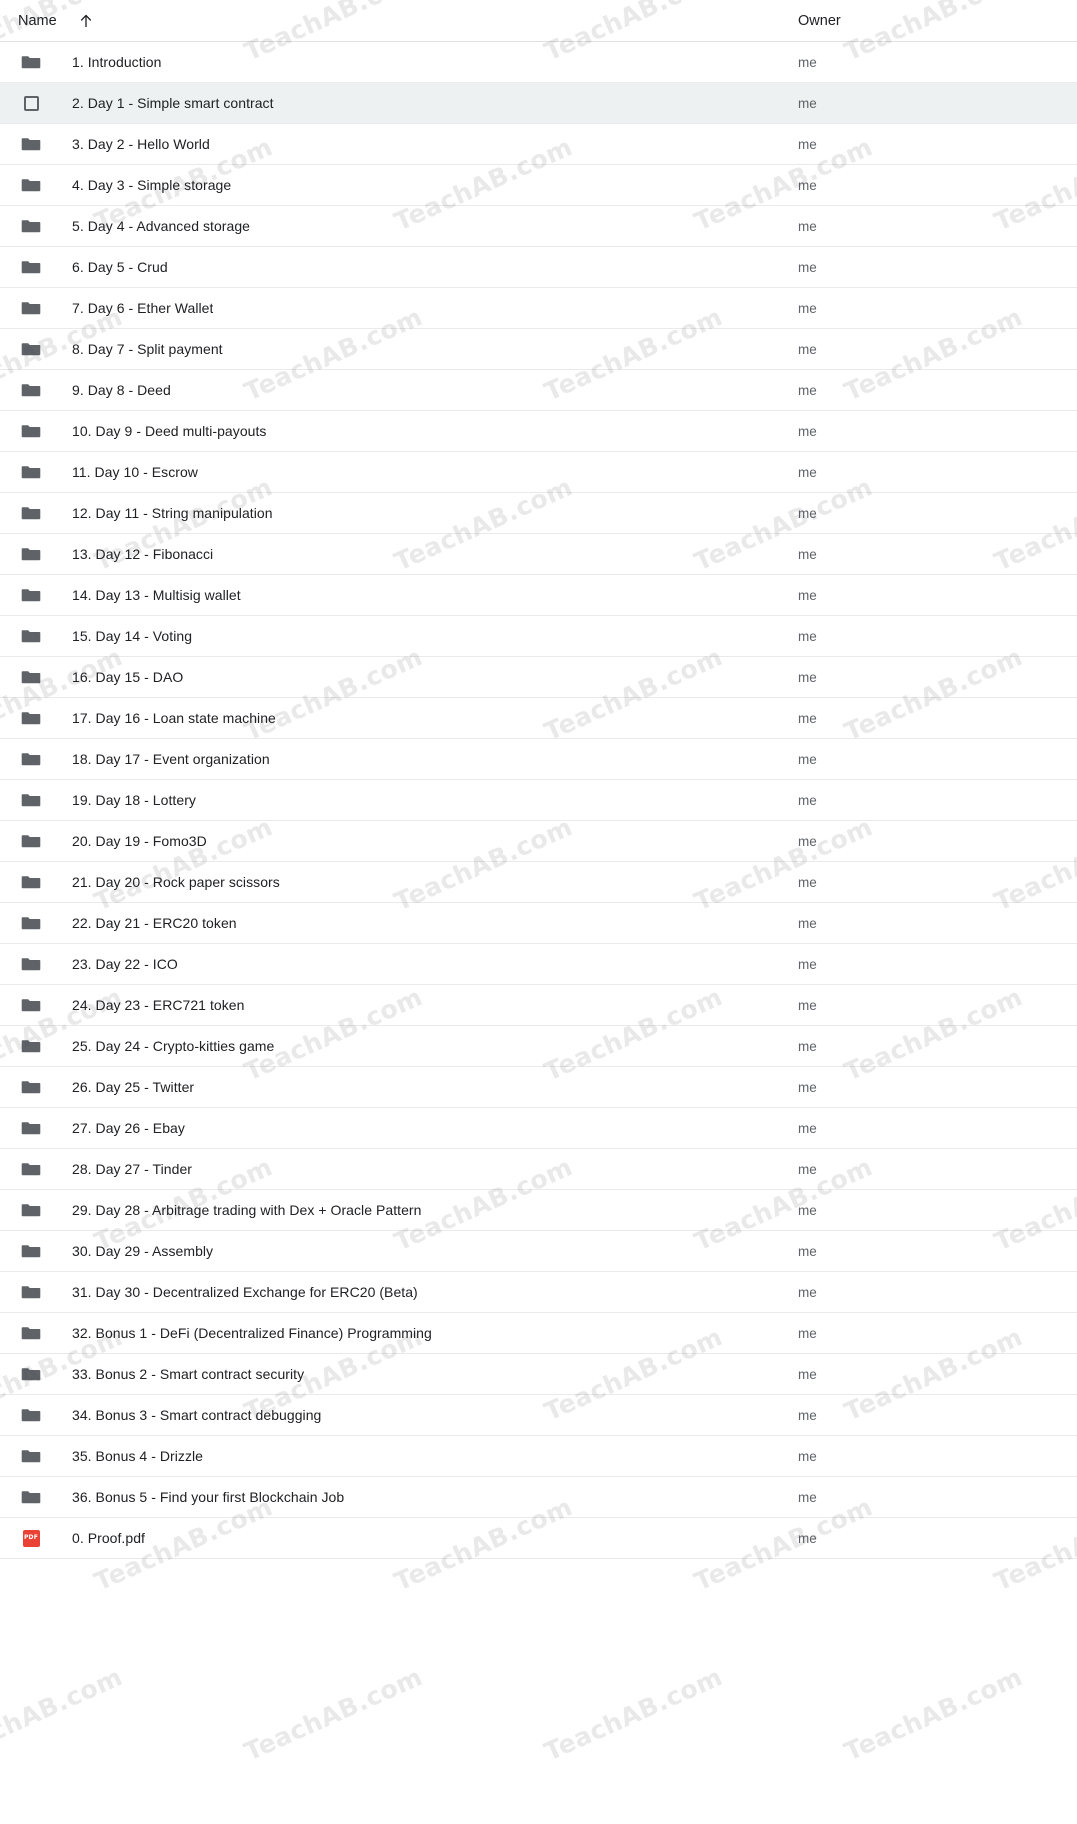  I want to click on table-row: 8. Day 7 - Split payment me, so click(538, 349).